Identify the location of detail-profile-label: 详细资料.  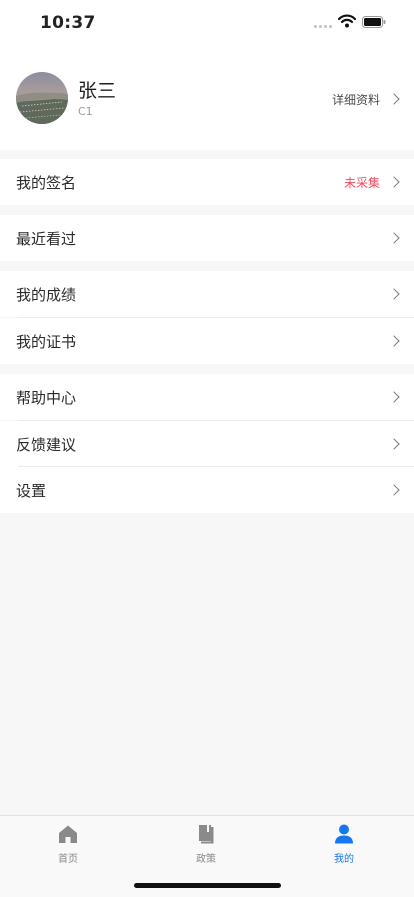
(355, 99).